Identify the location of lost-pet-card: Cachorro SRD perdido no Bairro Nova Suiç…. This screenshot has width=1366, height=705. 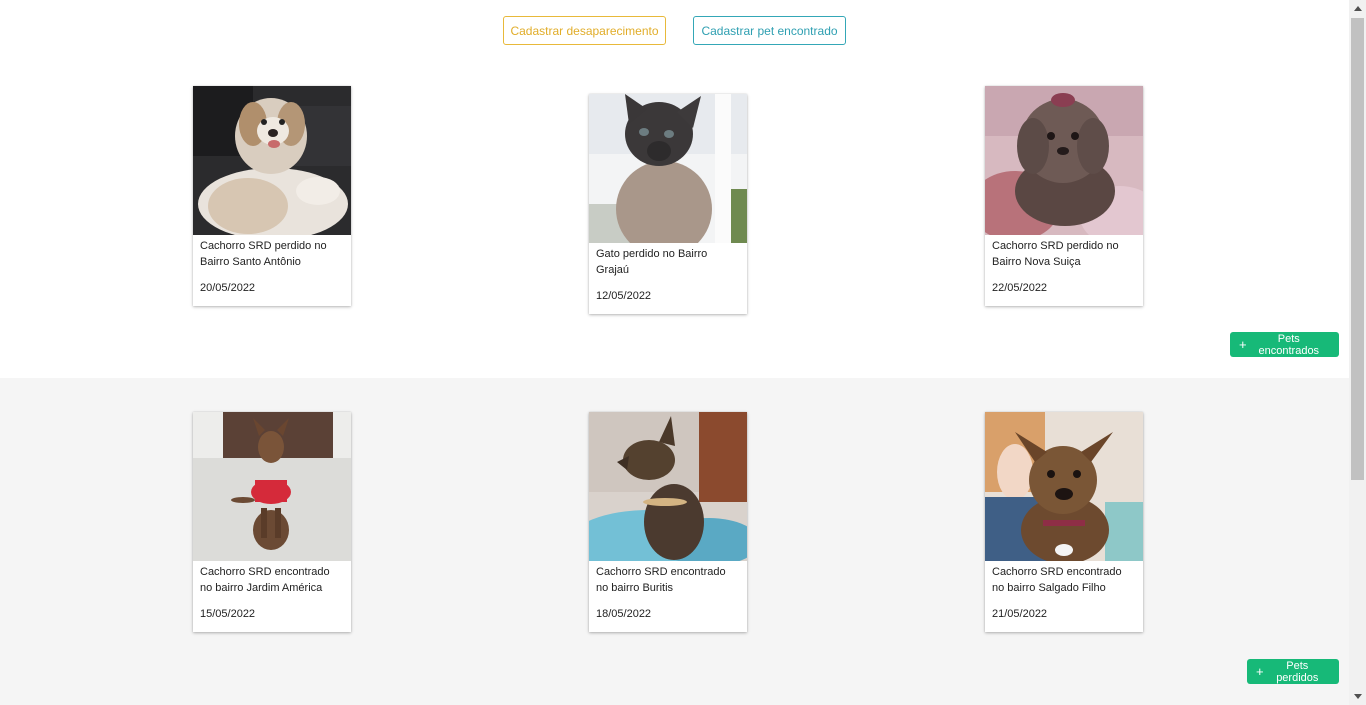
(1064, 196).